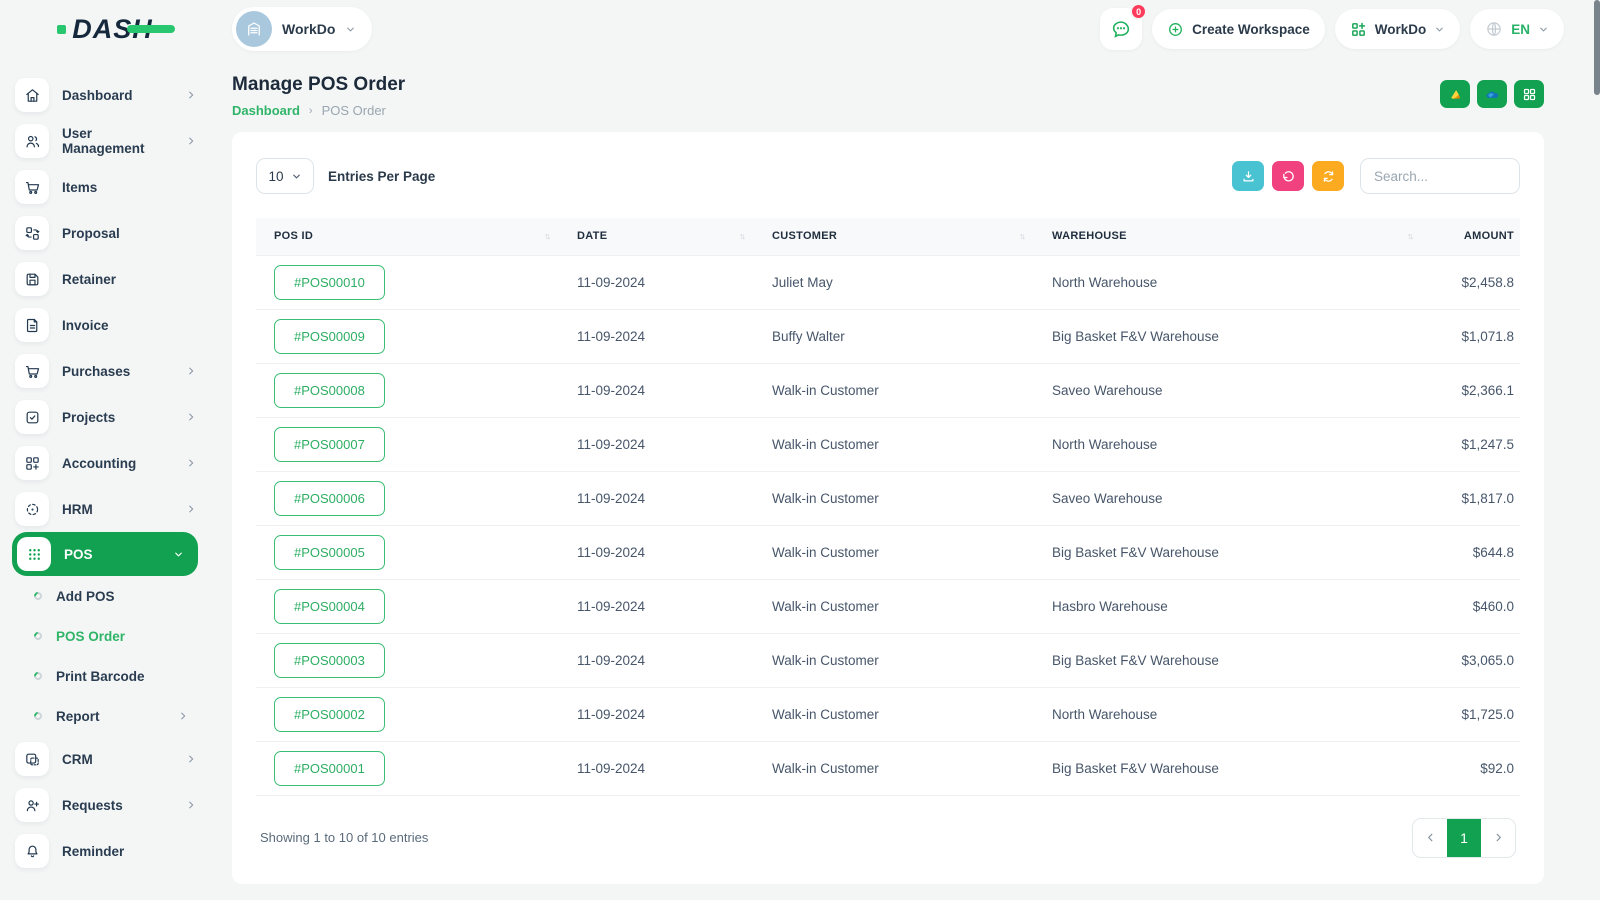 Image resolution: width=1600 pixels, height=900 pixels. What do you see at coordinates (276, 176) in the screenshot?
I see `entries-per-page-value: 10` at bounding box center [276, 176].